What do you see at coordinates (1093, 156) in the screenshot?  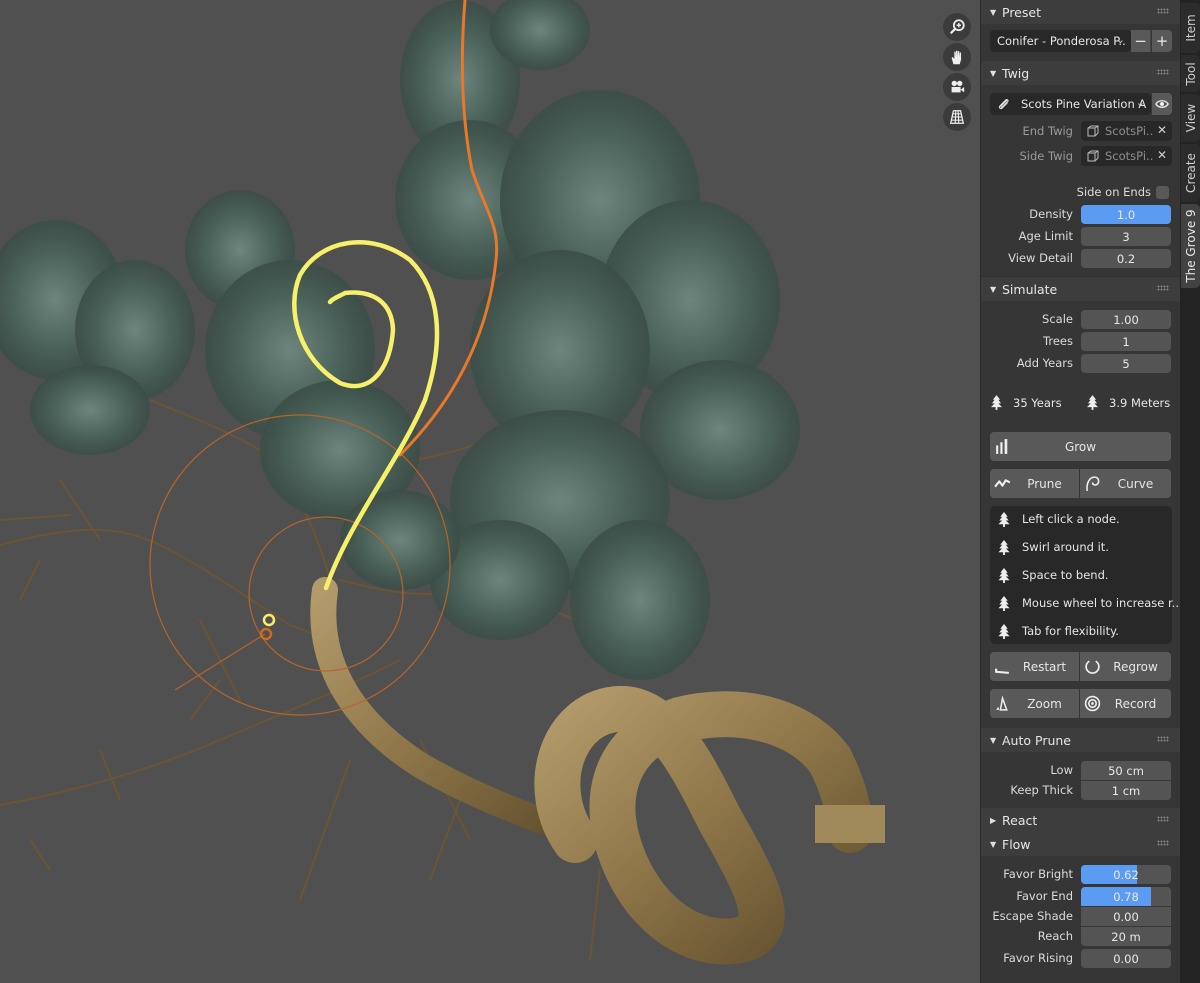 I see `cube-icon` at bounding box center [1093, 156].